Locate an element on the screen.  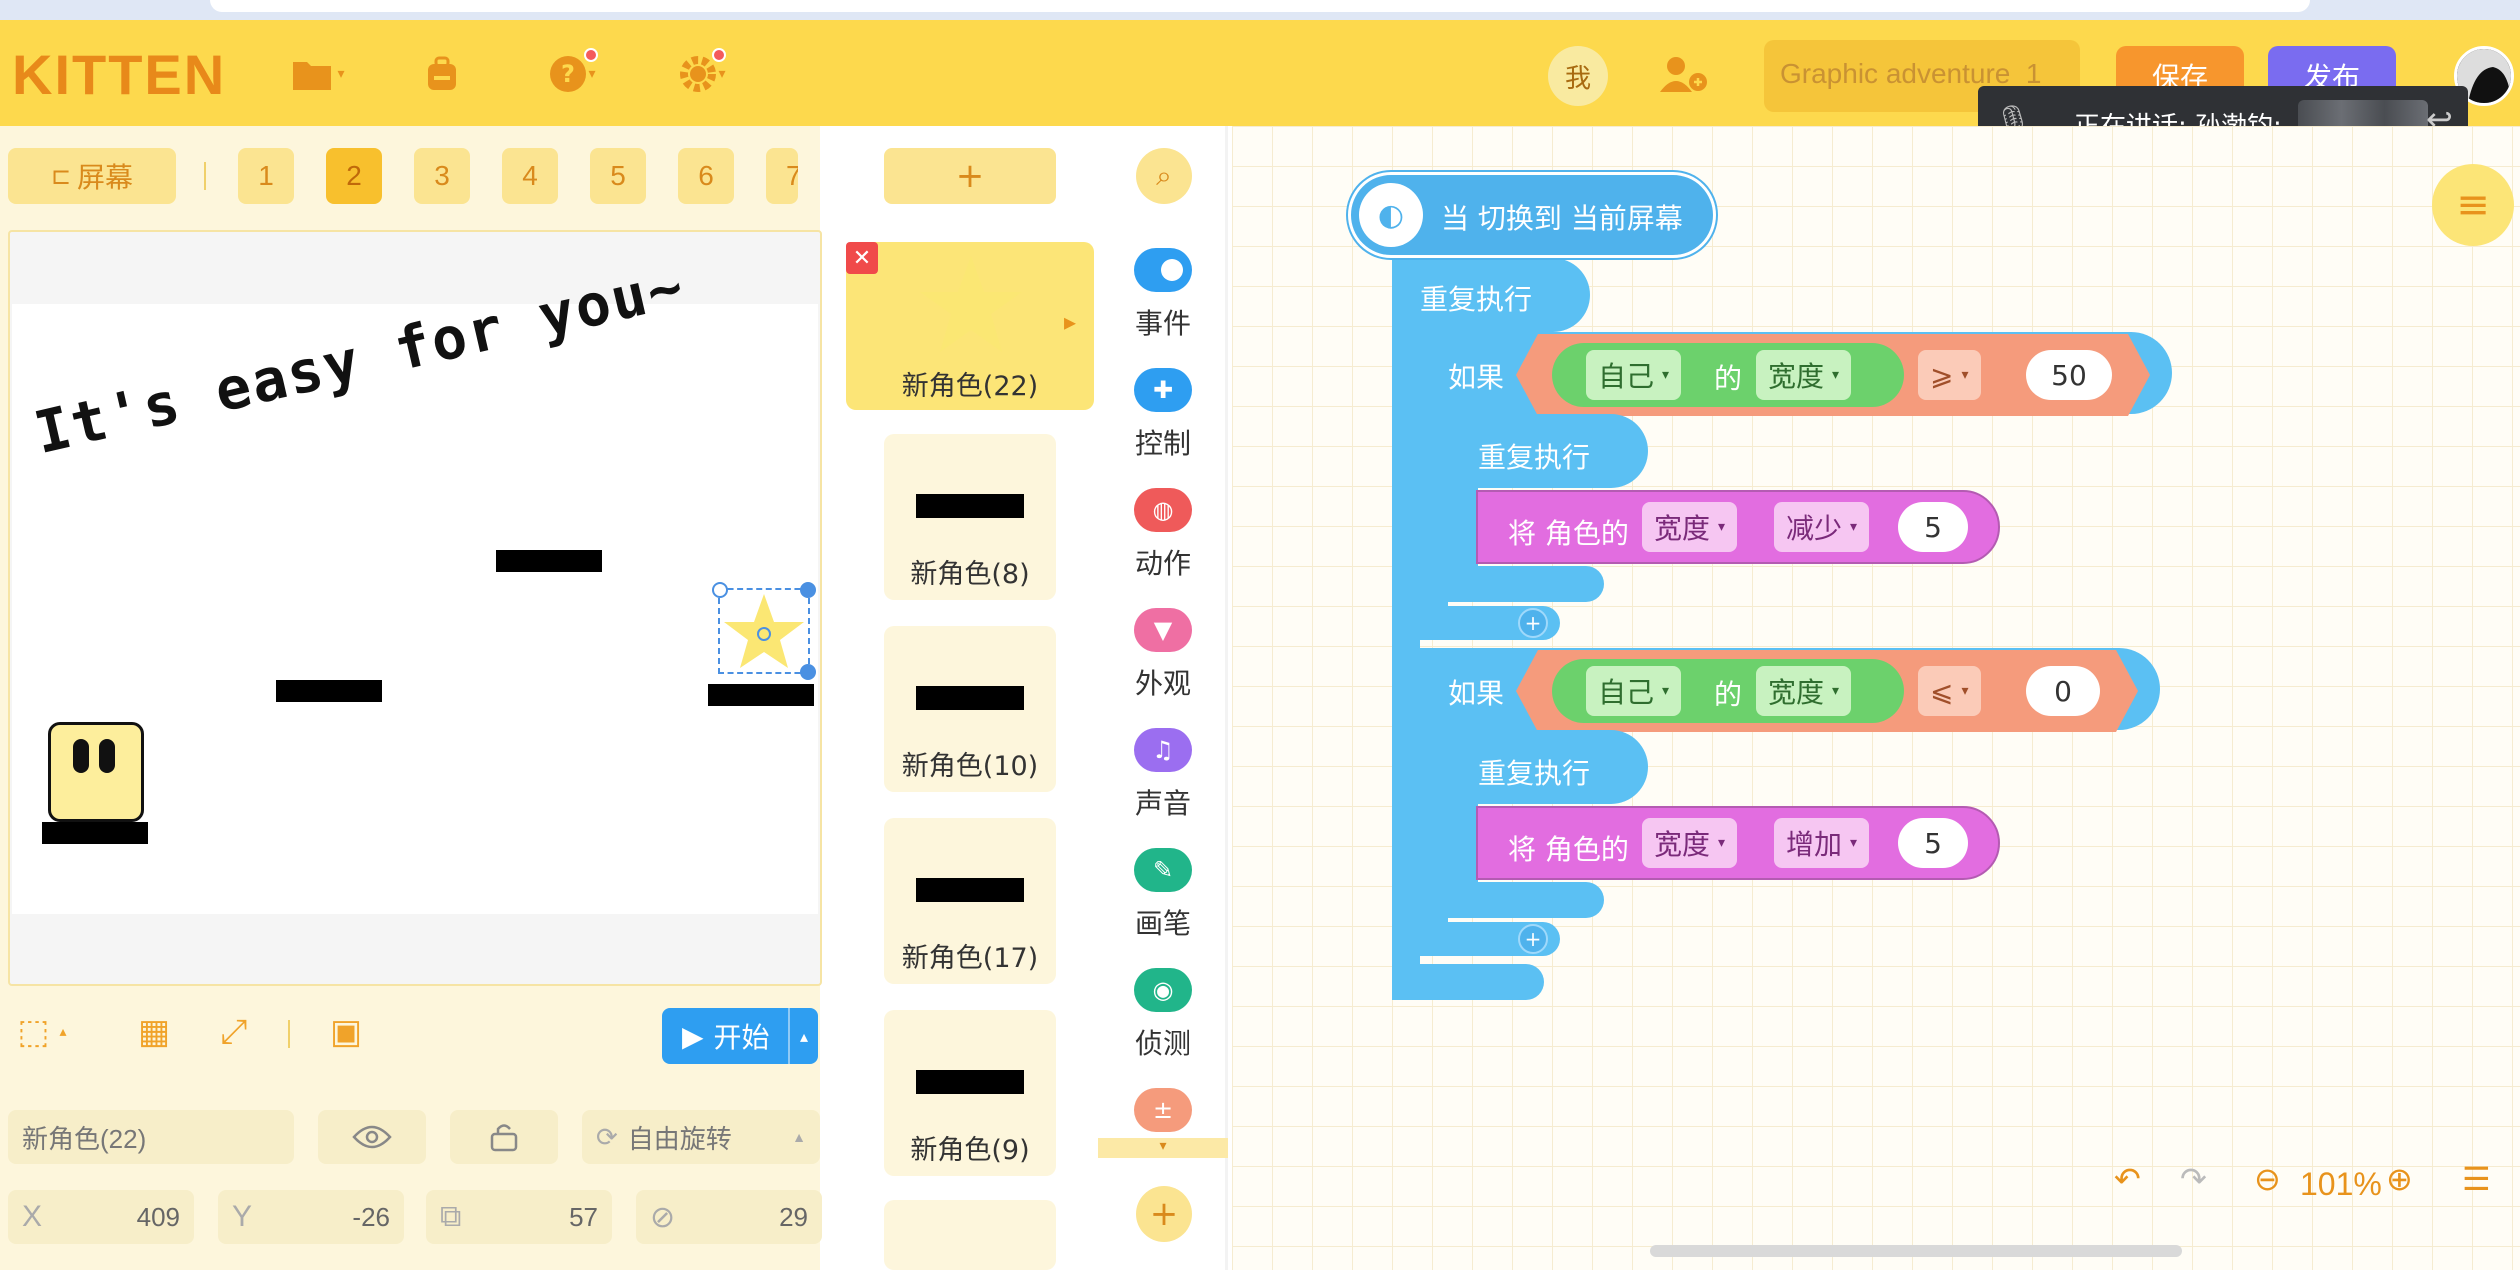
operator-dropdown: ⩽ ▾ is located at coordinates (1949, 691).